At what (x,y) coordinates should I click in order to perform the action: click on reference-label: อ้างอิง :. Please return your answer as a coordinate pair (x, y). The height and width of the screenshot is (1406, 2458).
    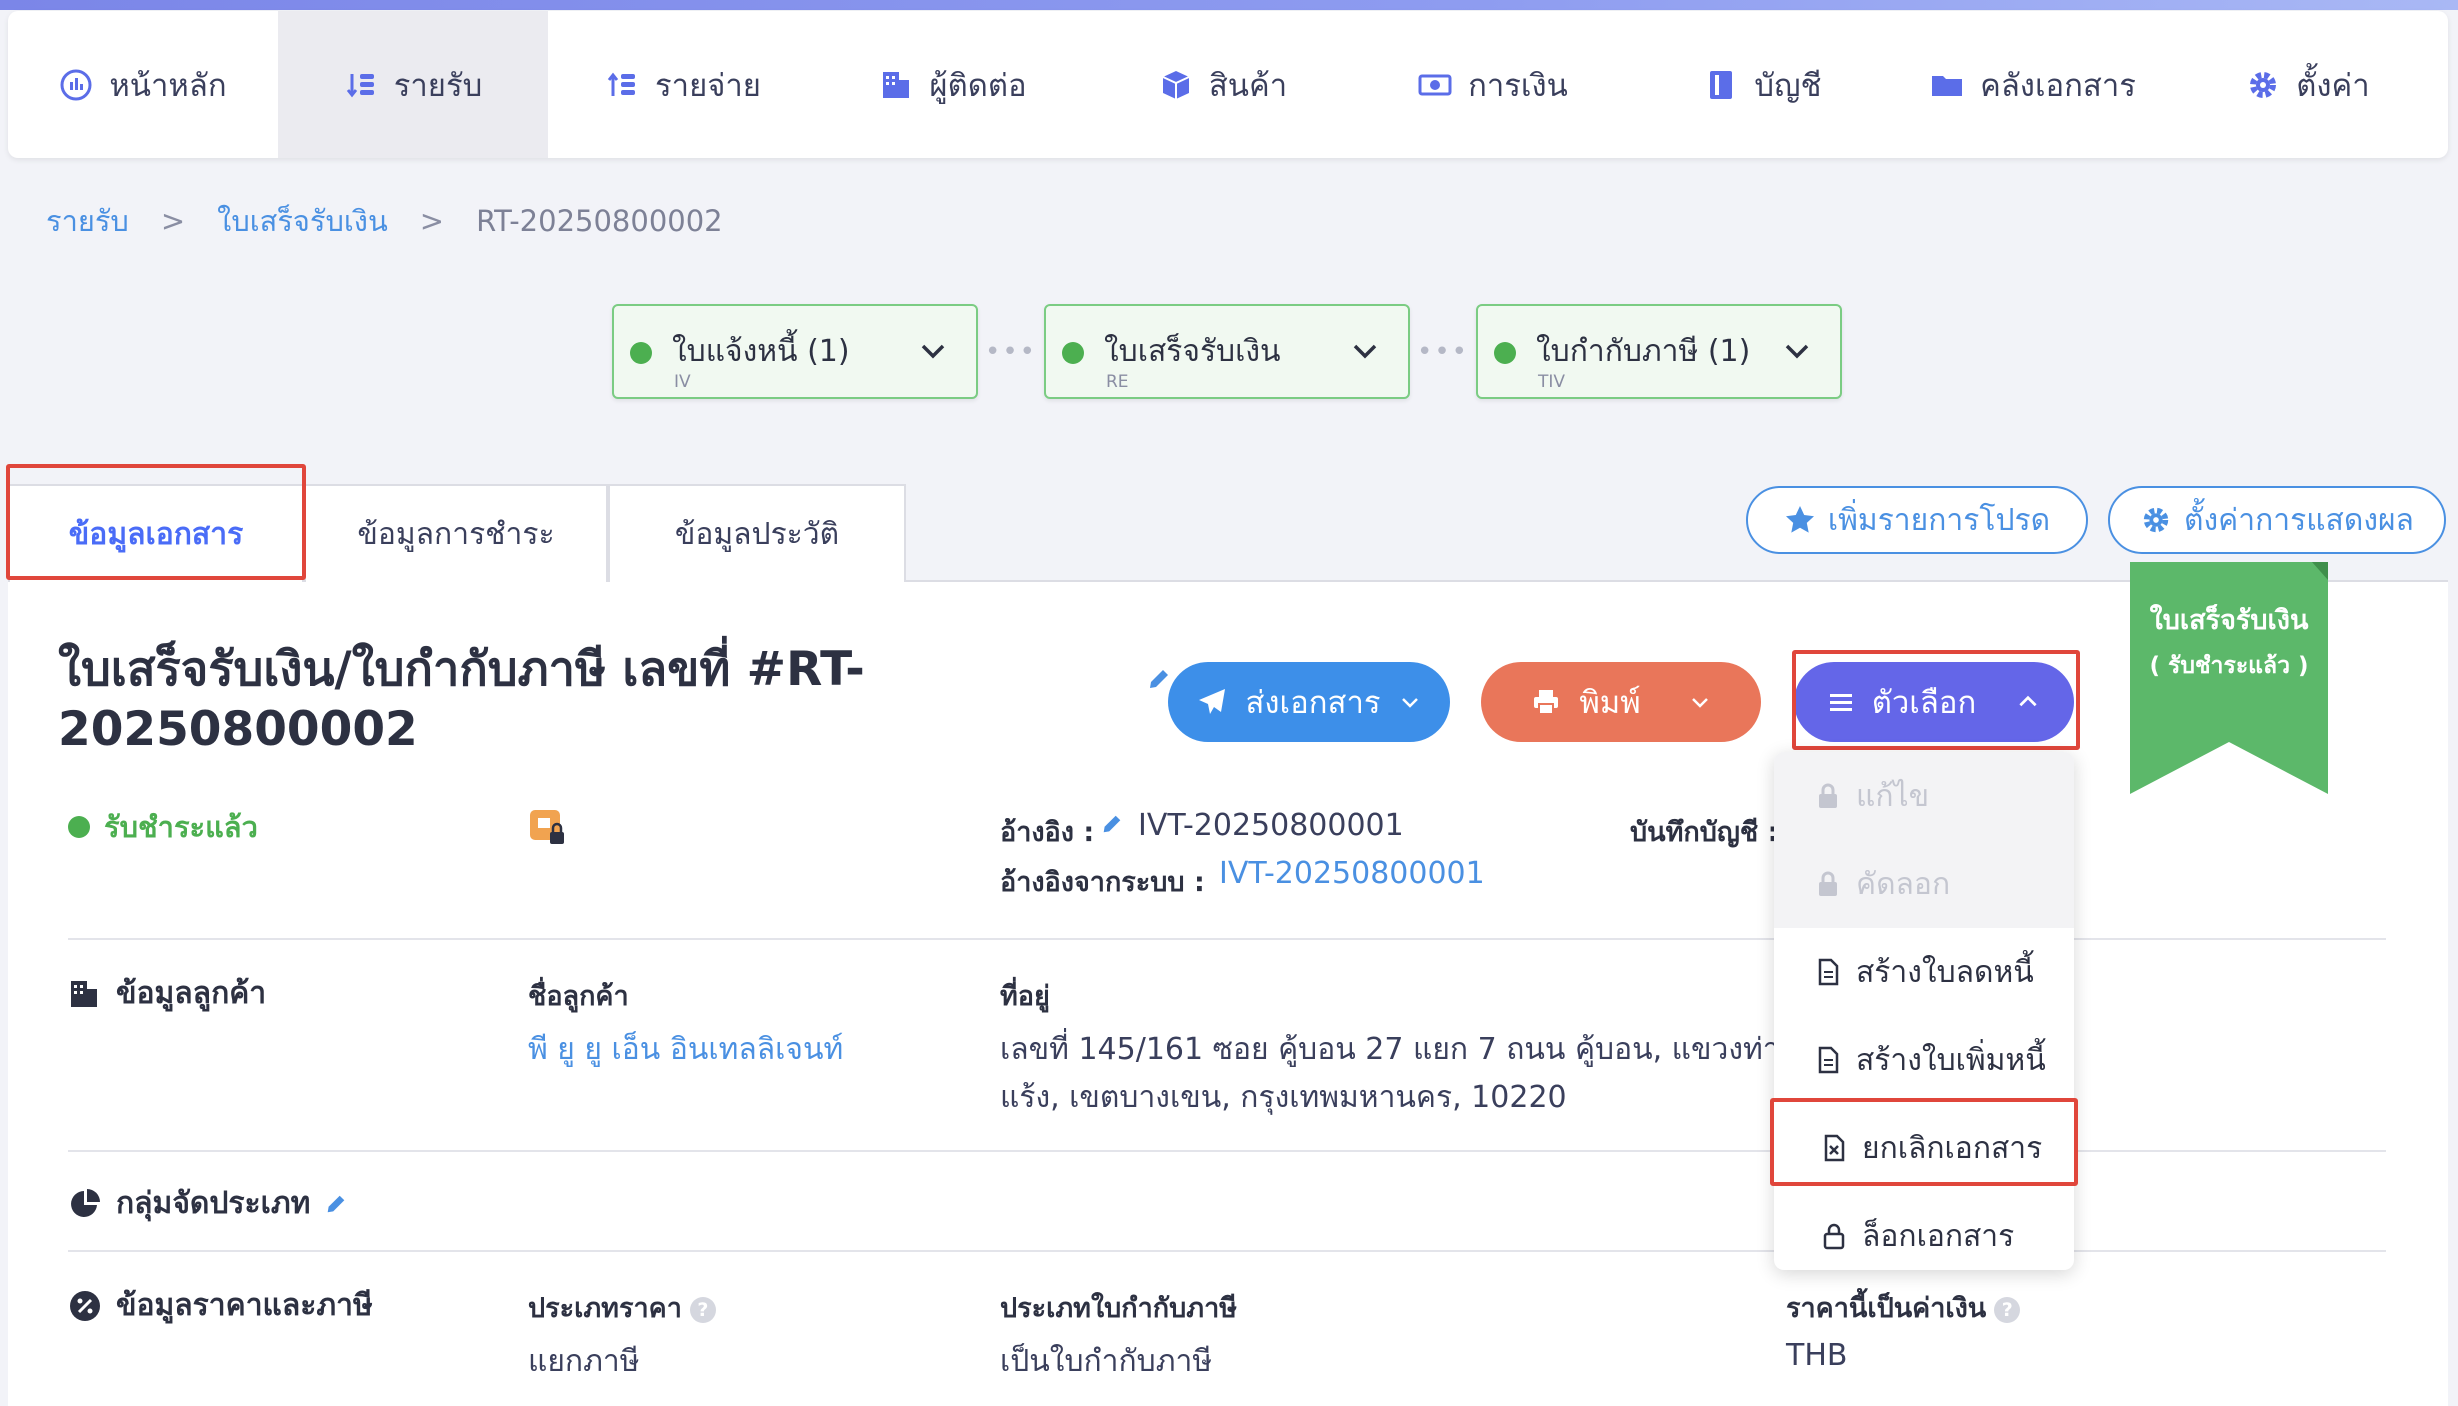
    Looking at the image, I should click on (1047, 832).